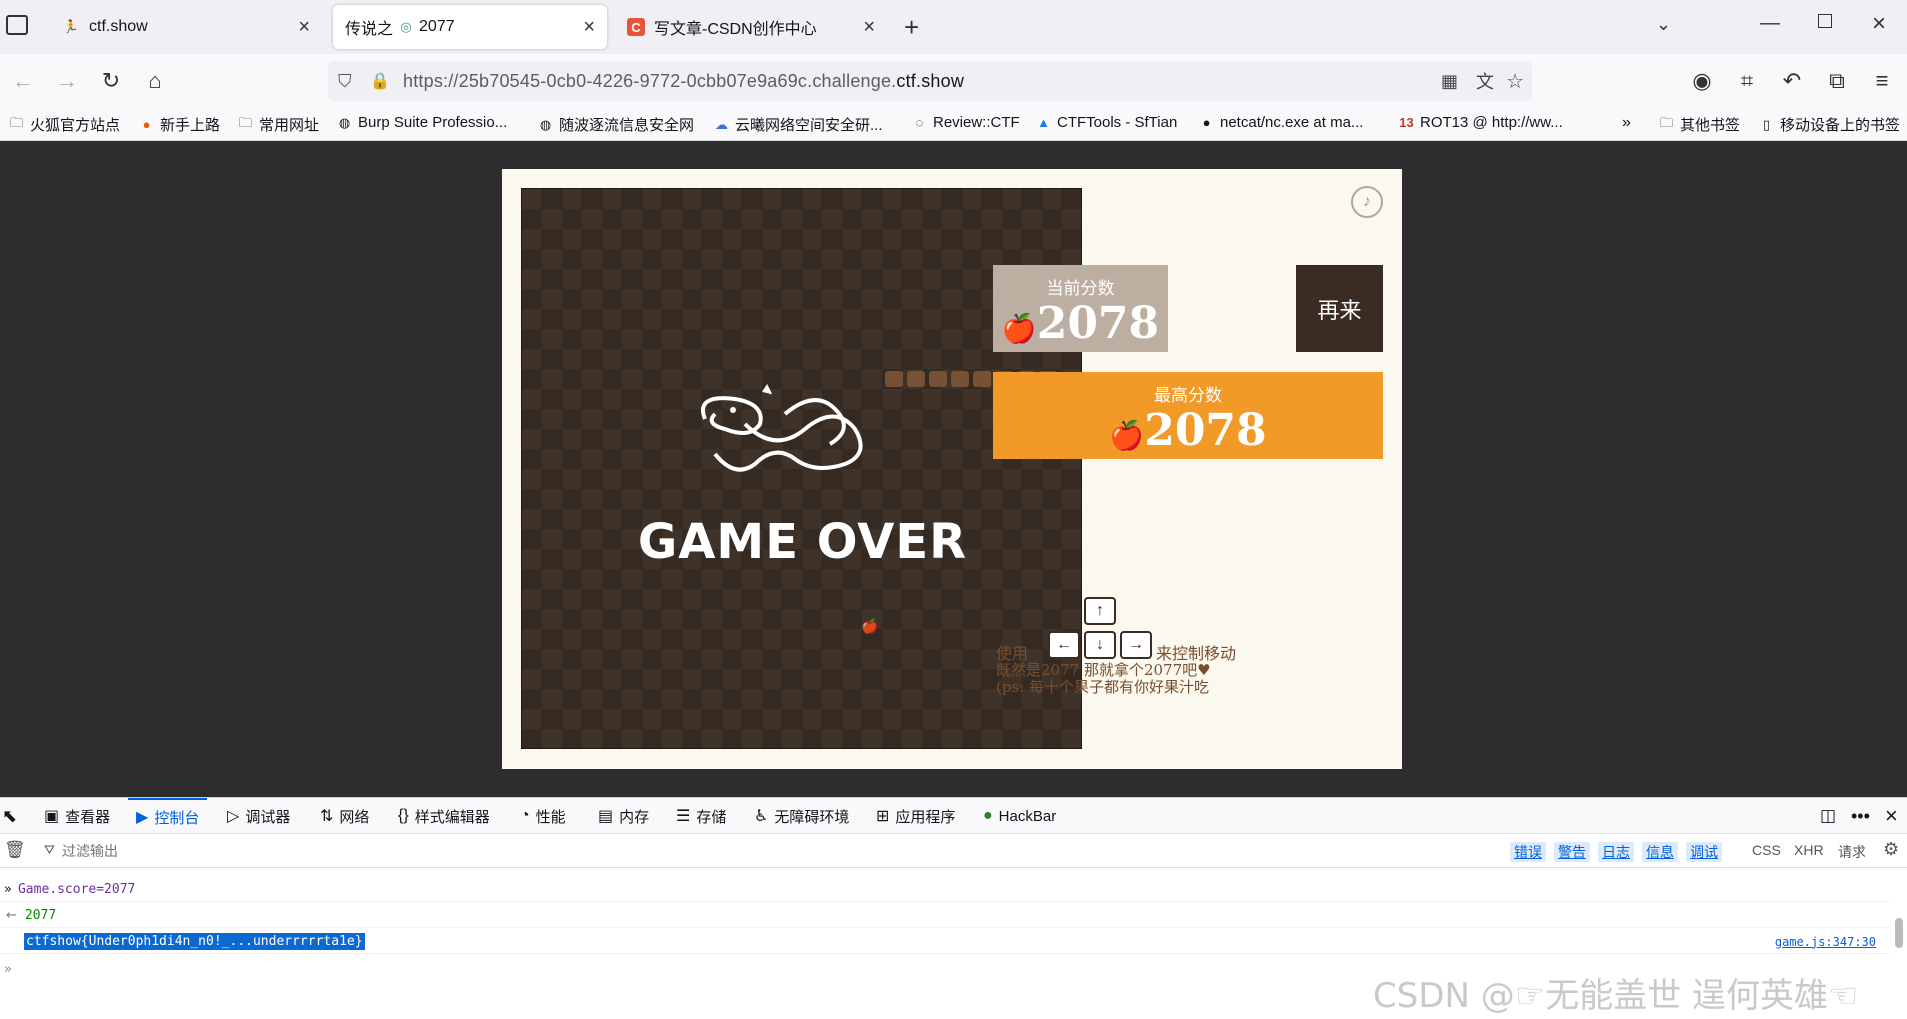 This screenshot has height=1019, width=1907. What do you see at coordinates (345, 81) in the screenshot?
I see `shield-icon: ⛉` at bounding box center [345, 81].